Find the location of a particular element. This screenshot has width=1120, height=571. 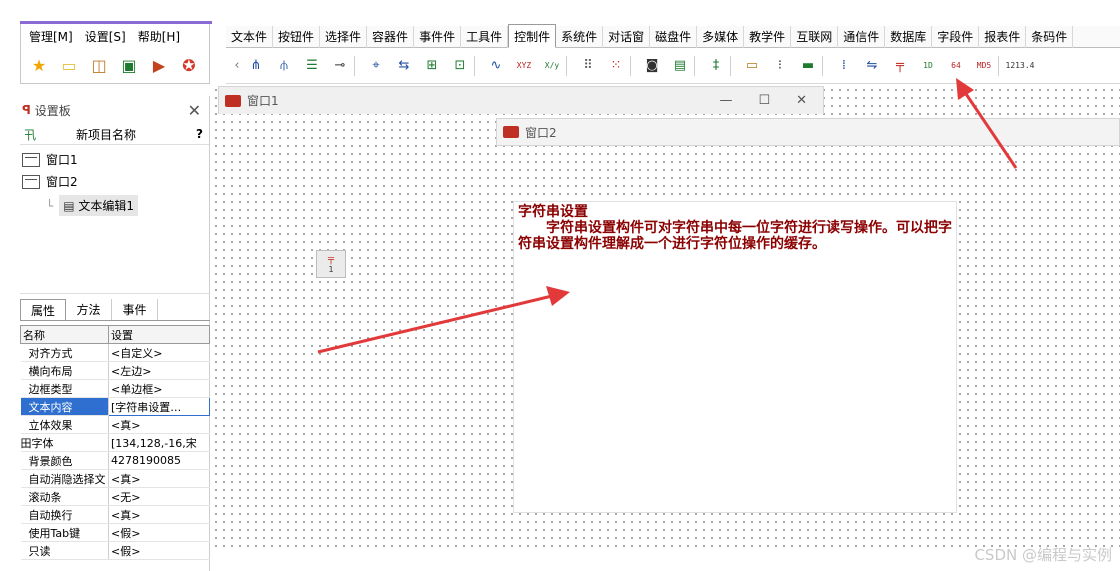

run-icon: ▶ is located at coordinates (159, 65).